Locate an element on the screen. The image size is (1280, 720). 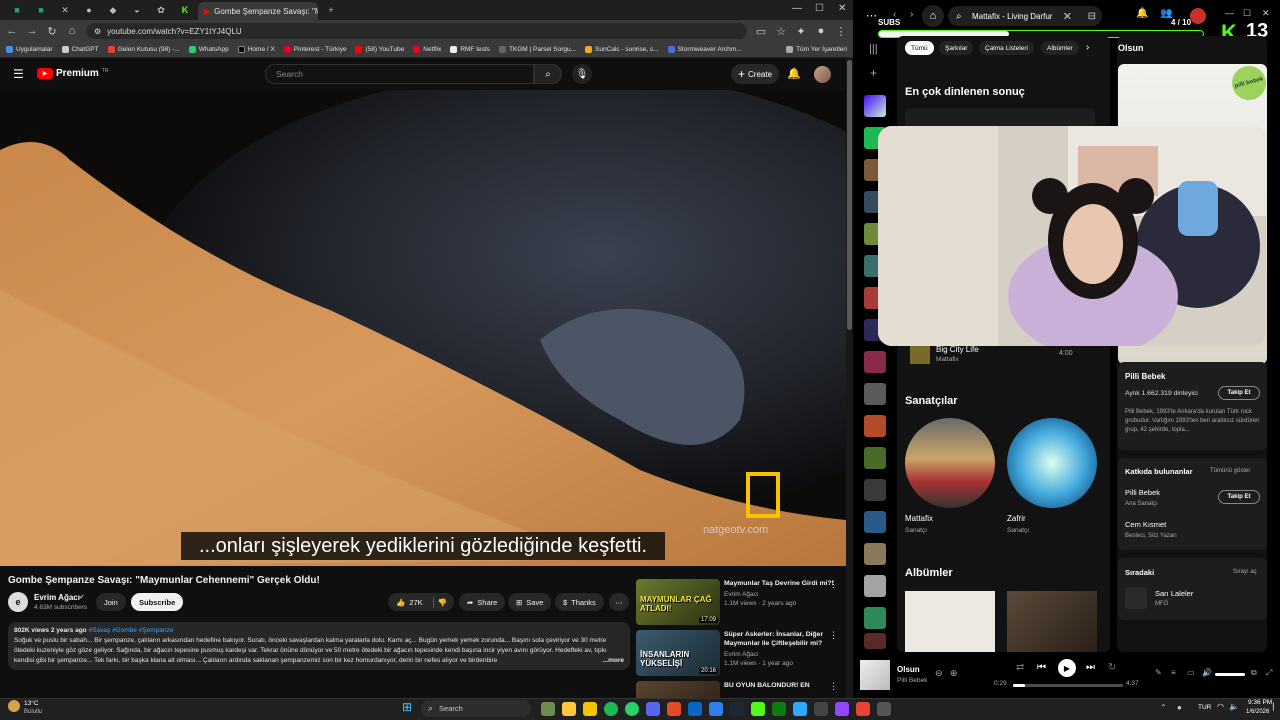
xbox-taskbar-icon is located at coordinates (779, 709).